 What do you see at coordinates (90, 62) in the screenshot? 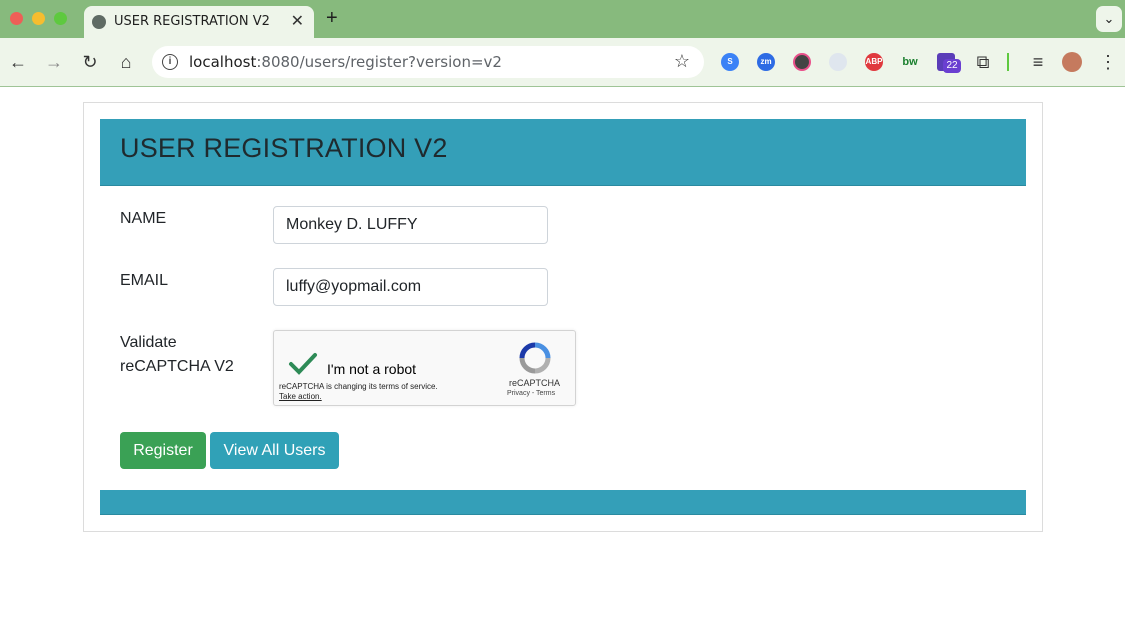
I see `reload-icon: ↻` at bounding box center [90, 62].